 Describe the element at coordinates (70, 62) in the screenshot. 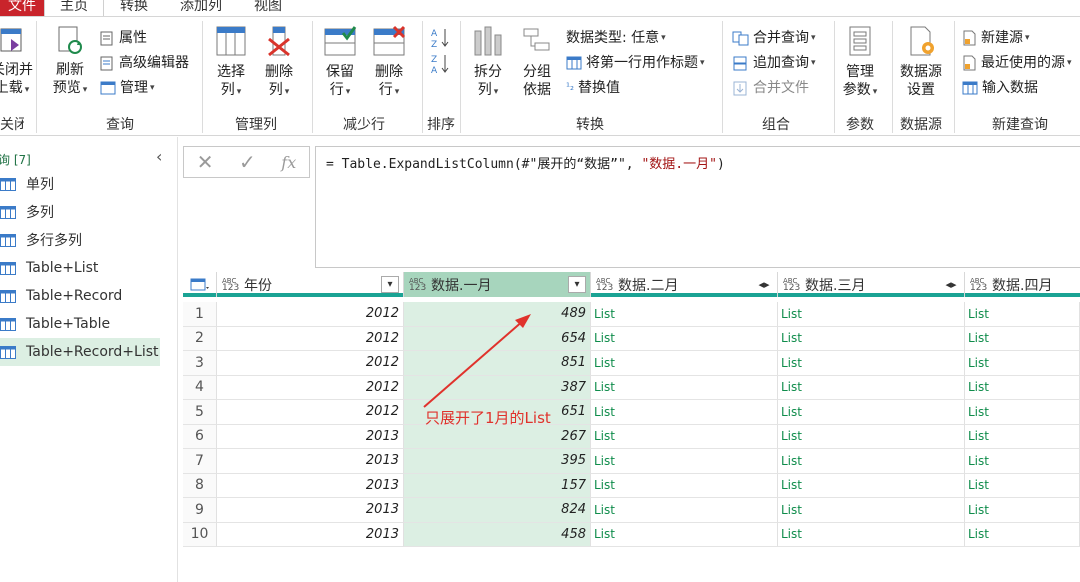

I see `refresh-preview-button: 刷新 预览 ▾` at that location.